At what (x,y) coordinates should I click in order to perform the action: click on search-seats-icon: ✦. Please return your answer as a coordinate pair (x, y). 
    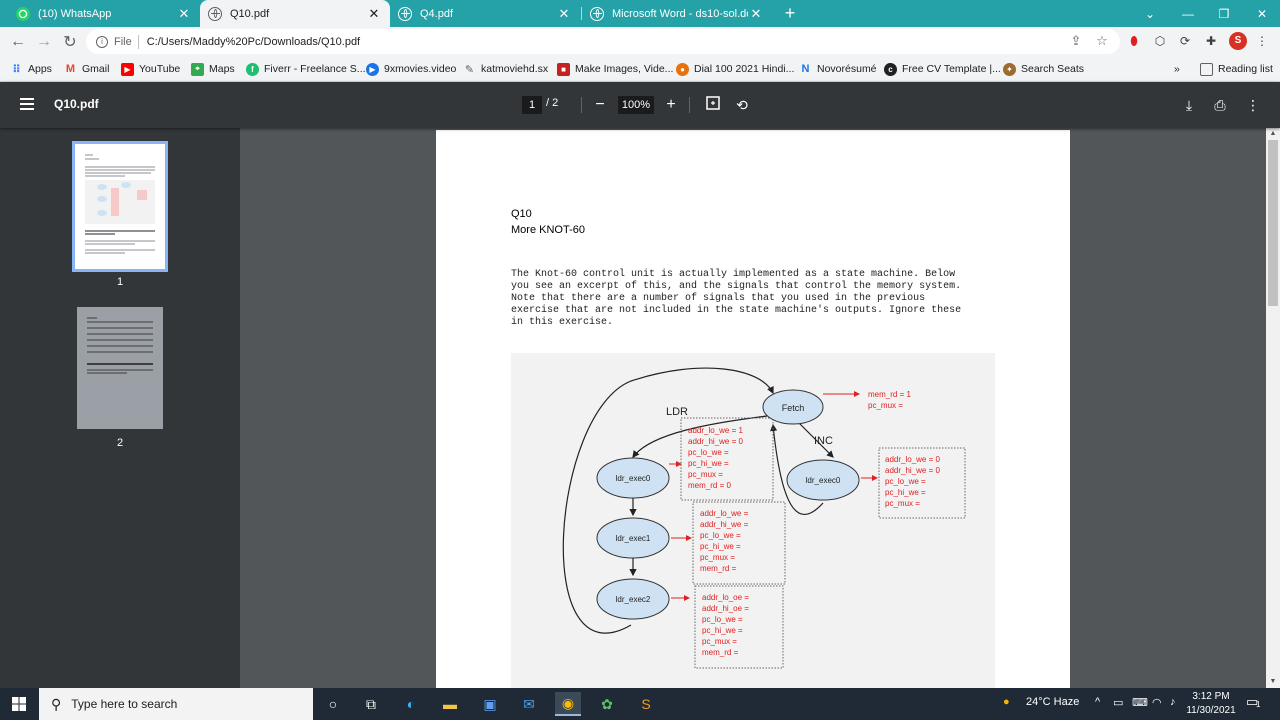
    Looking at the image, I should click on (1009, 69).